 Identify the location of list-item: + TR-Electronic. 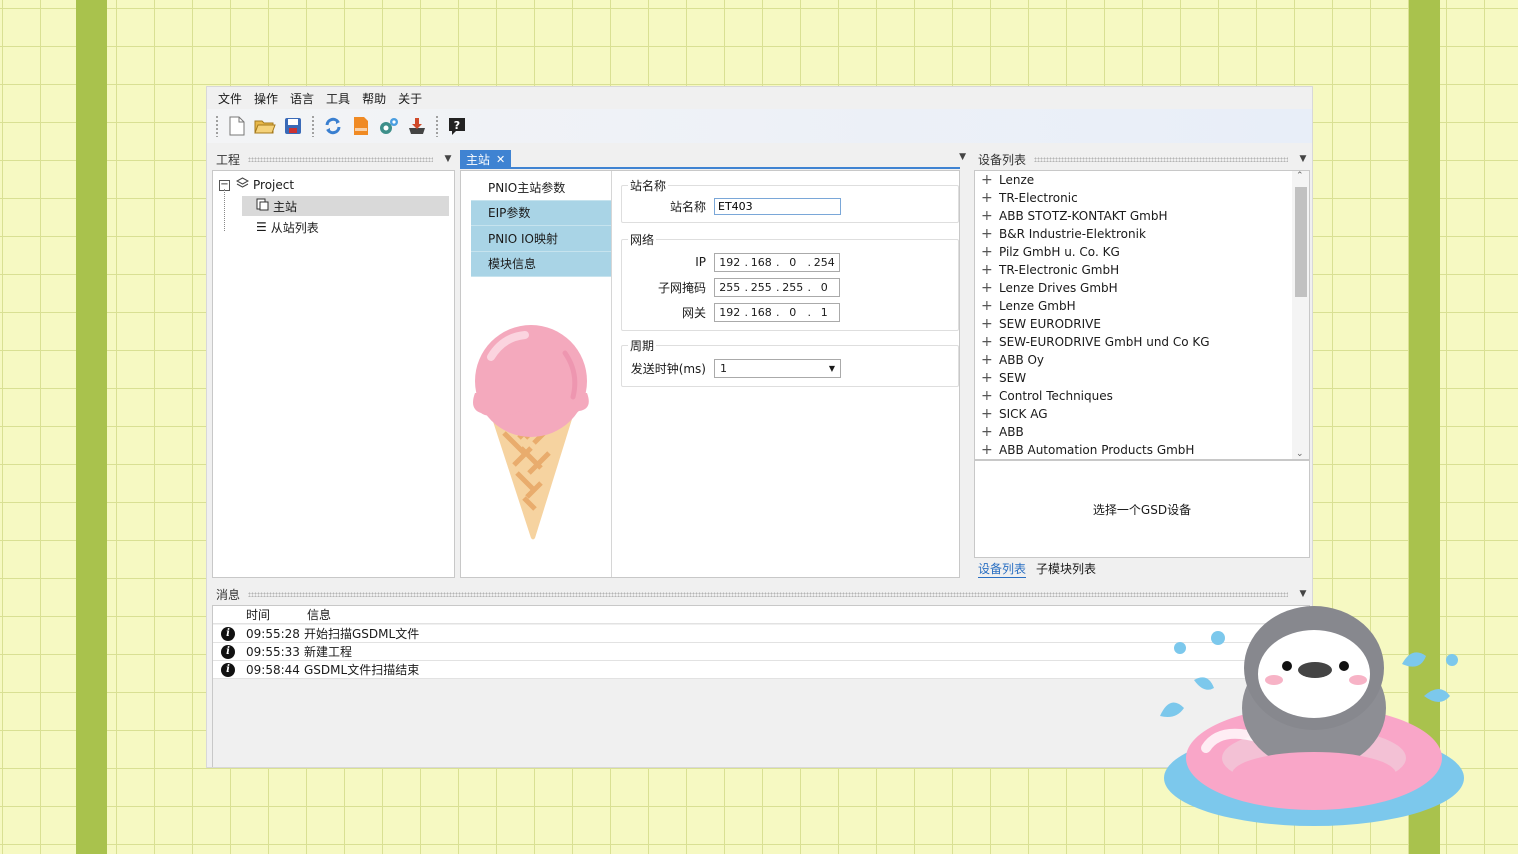
(1142, 198).